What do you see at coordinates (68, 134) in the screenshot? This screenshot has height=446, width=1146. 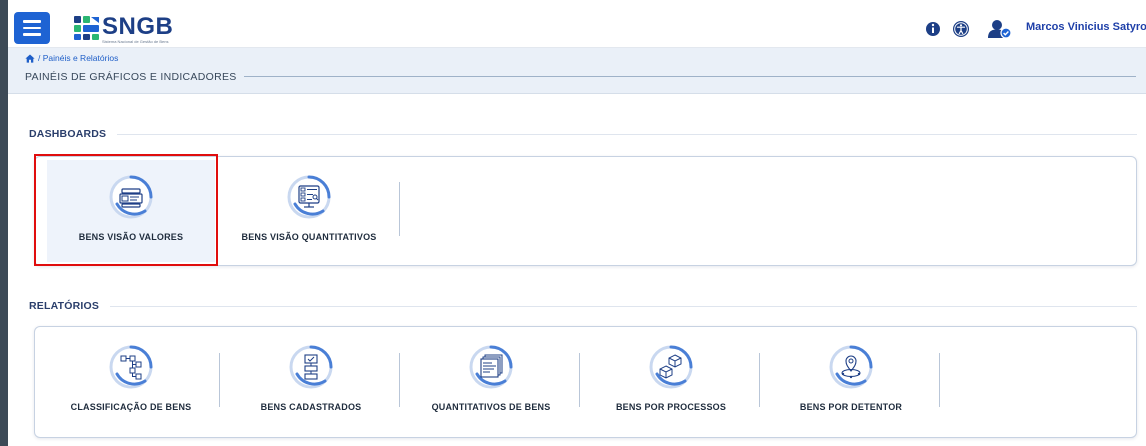 I see `section-label-dashboards: DASHBOARDS` at bounding box center [68, 134].